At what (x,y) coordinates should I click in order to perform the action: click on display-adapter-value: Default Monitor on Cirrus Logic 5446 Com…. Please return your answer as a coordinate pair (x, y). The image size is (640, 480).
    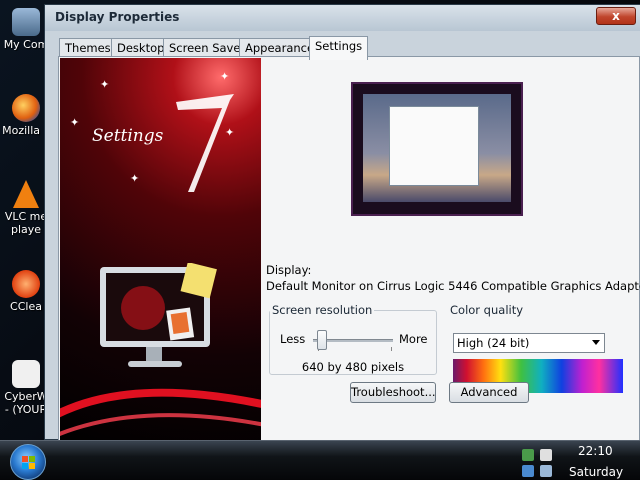
    Looking at the image, I should click on (453, 286).